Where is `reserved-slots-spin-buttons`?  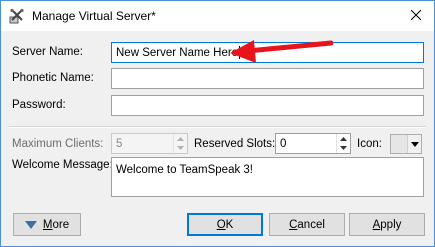
reserved-slots-spin-buttons is located at coordinates (343, 143).